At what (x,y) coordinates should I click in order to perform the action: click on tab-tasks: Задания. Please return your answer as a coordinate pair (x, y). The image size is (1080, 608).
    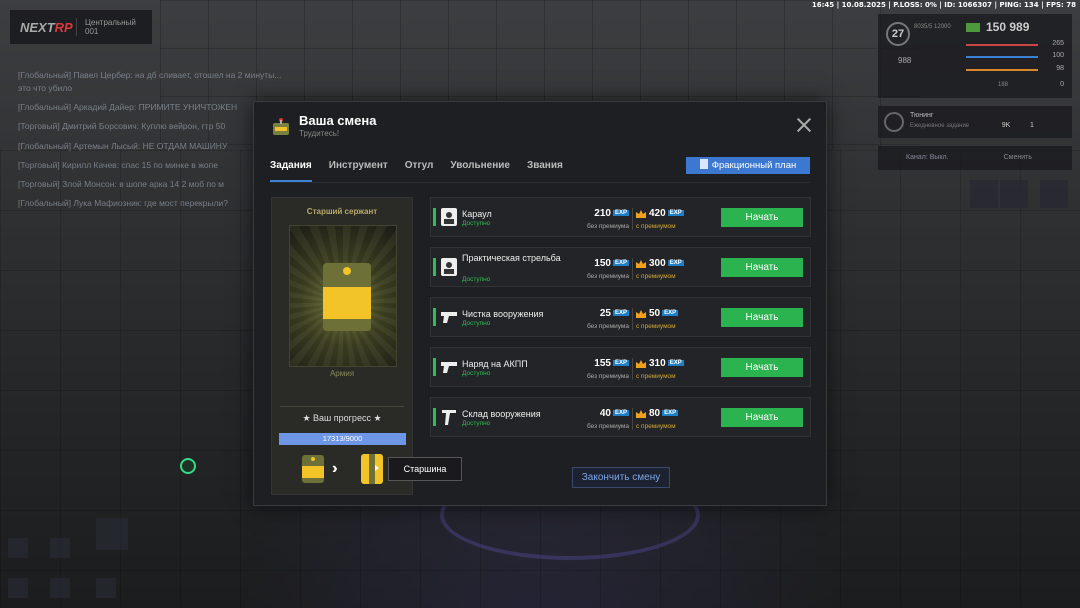
    Looking at the image, I should click on (291, 171).